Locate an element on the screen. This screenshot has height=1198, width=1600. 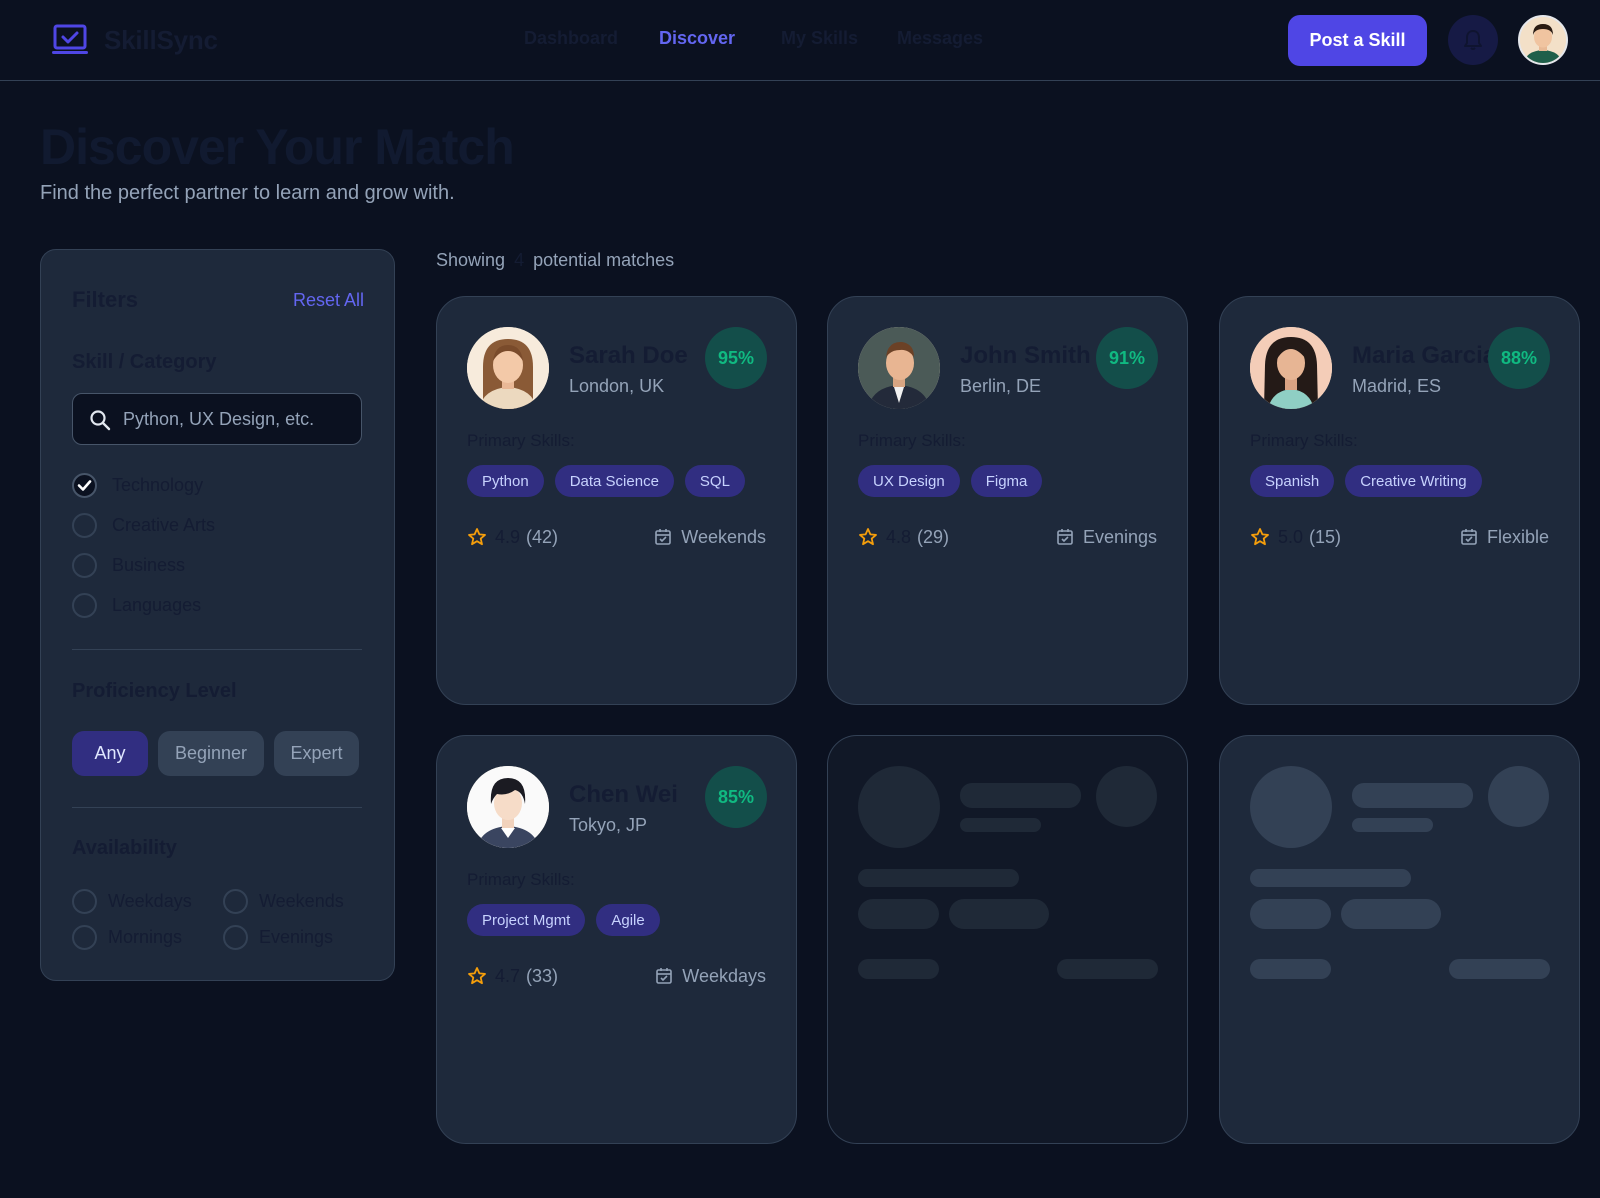
availability-evenings: Evenings is located at coordinates (278, 937).